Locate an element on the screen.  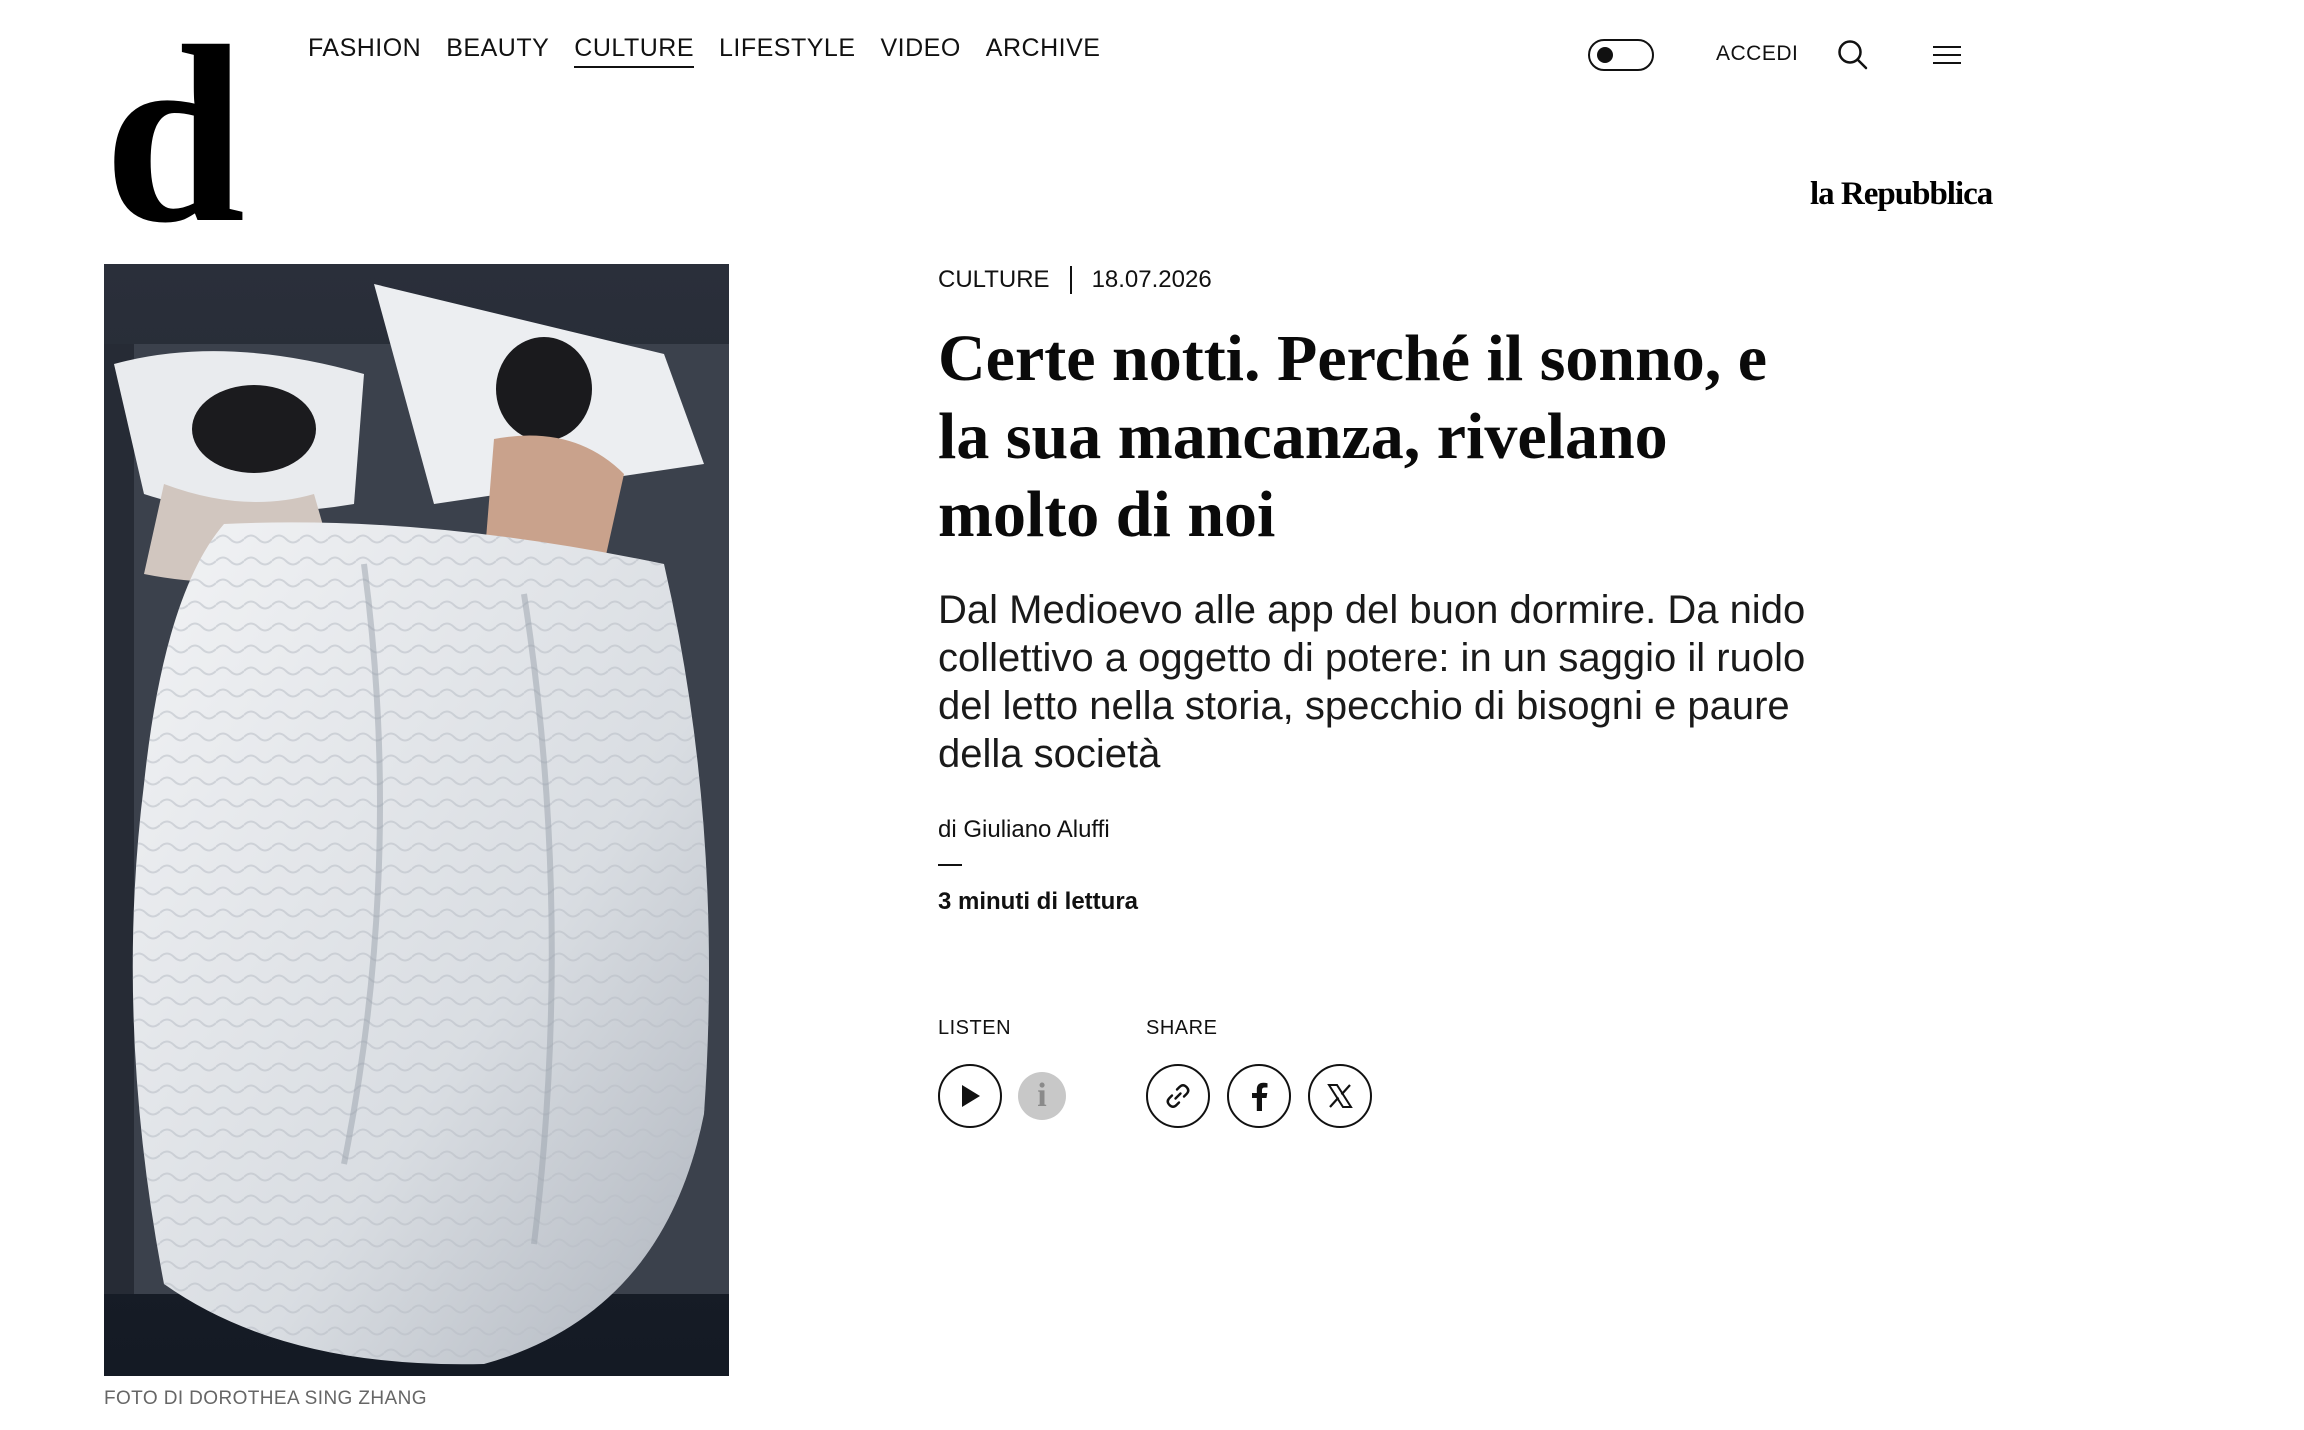
article-meta: CULTURE 18.07.2026 is located at coordinates (1075, 280).